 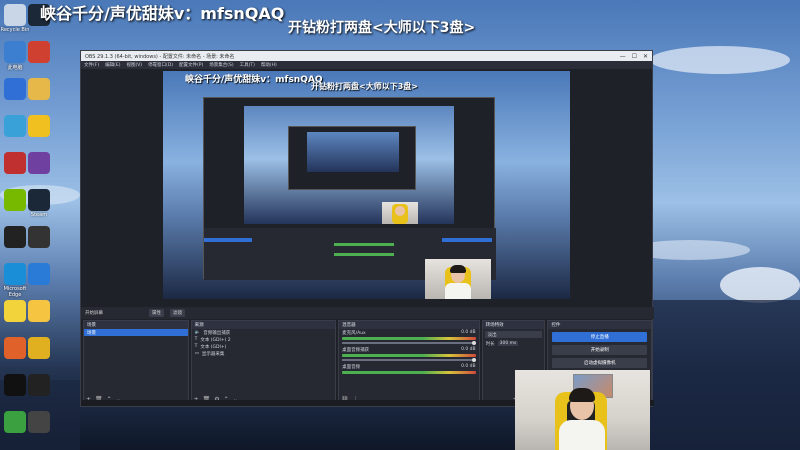 What do you see at coordinates (254, 80) in the screenshot?
I see `preview-overlay-title: 峡谷千分/声优甜妹v：mfsnQAQ` at bounding box center [254, 80].